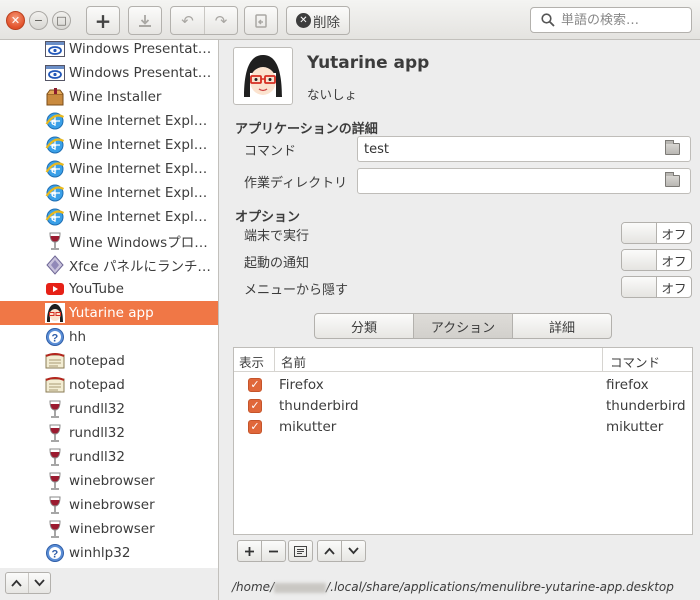 This screenshot has width=700, height=600. I want to click on app-list-item: YouTube, so click(109, 289).